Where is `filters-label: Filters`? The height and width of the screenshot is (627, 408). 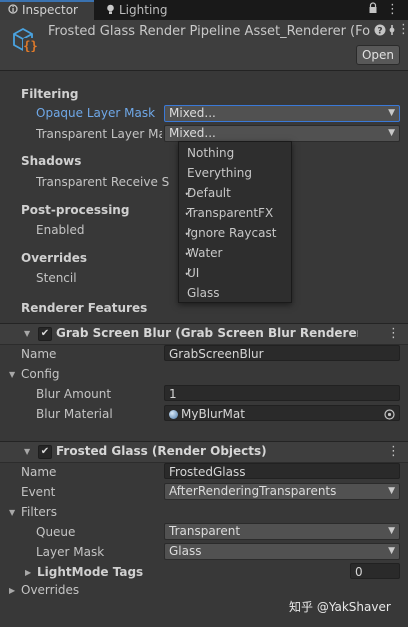
filters-label: Filters is located at coordinates (39, 512).